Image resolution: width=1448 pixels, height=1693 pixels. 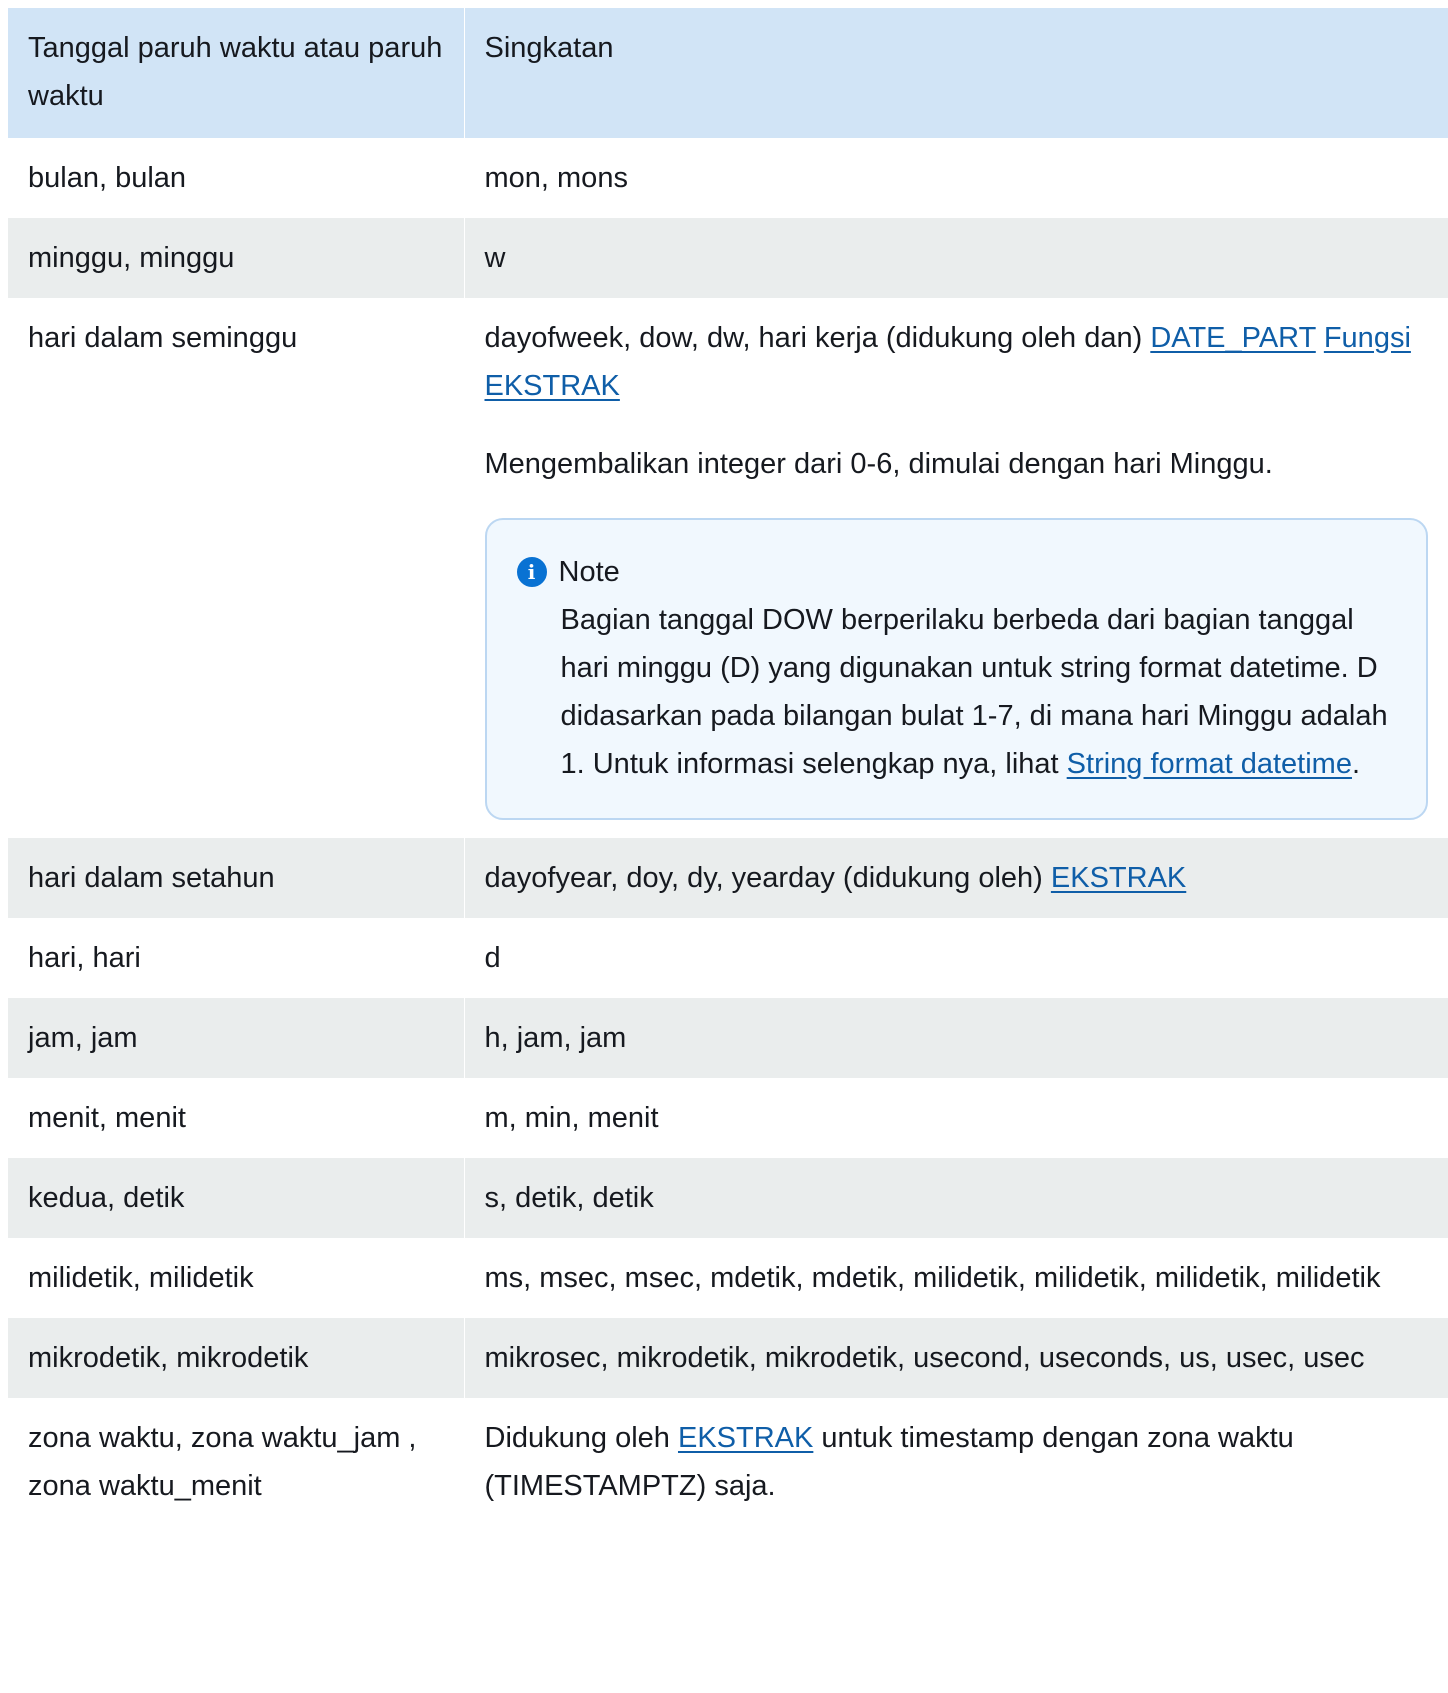 I want to click on cell-date-part: milidetik, milidetik, so click(x=236, y=1278).